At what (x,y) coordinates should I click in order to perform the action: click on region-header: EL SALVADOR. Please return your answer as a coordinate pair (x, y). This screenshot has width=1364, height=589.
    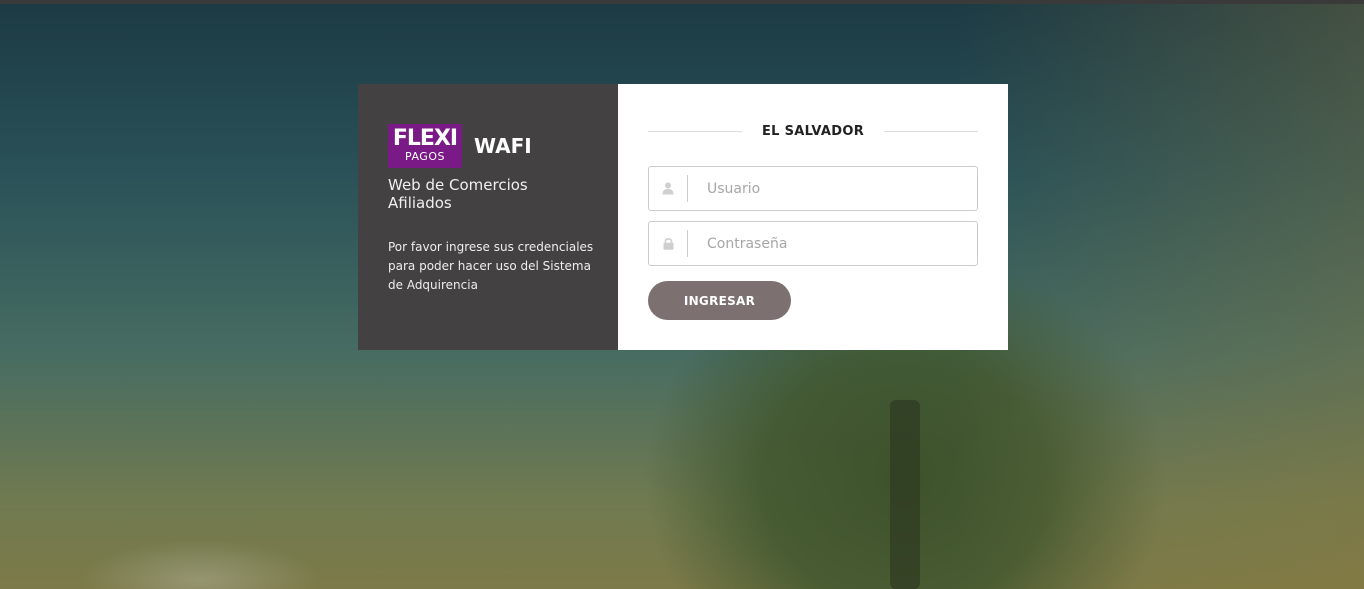
    Looking at the image, I should click on (813, 131).